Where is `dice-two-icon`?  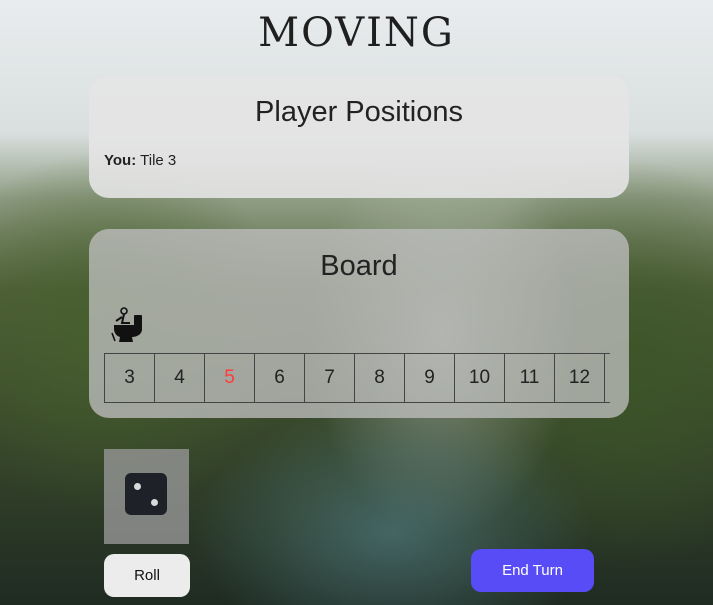 dice-two-icon is located at coordinates (146, 494).